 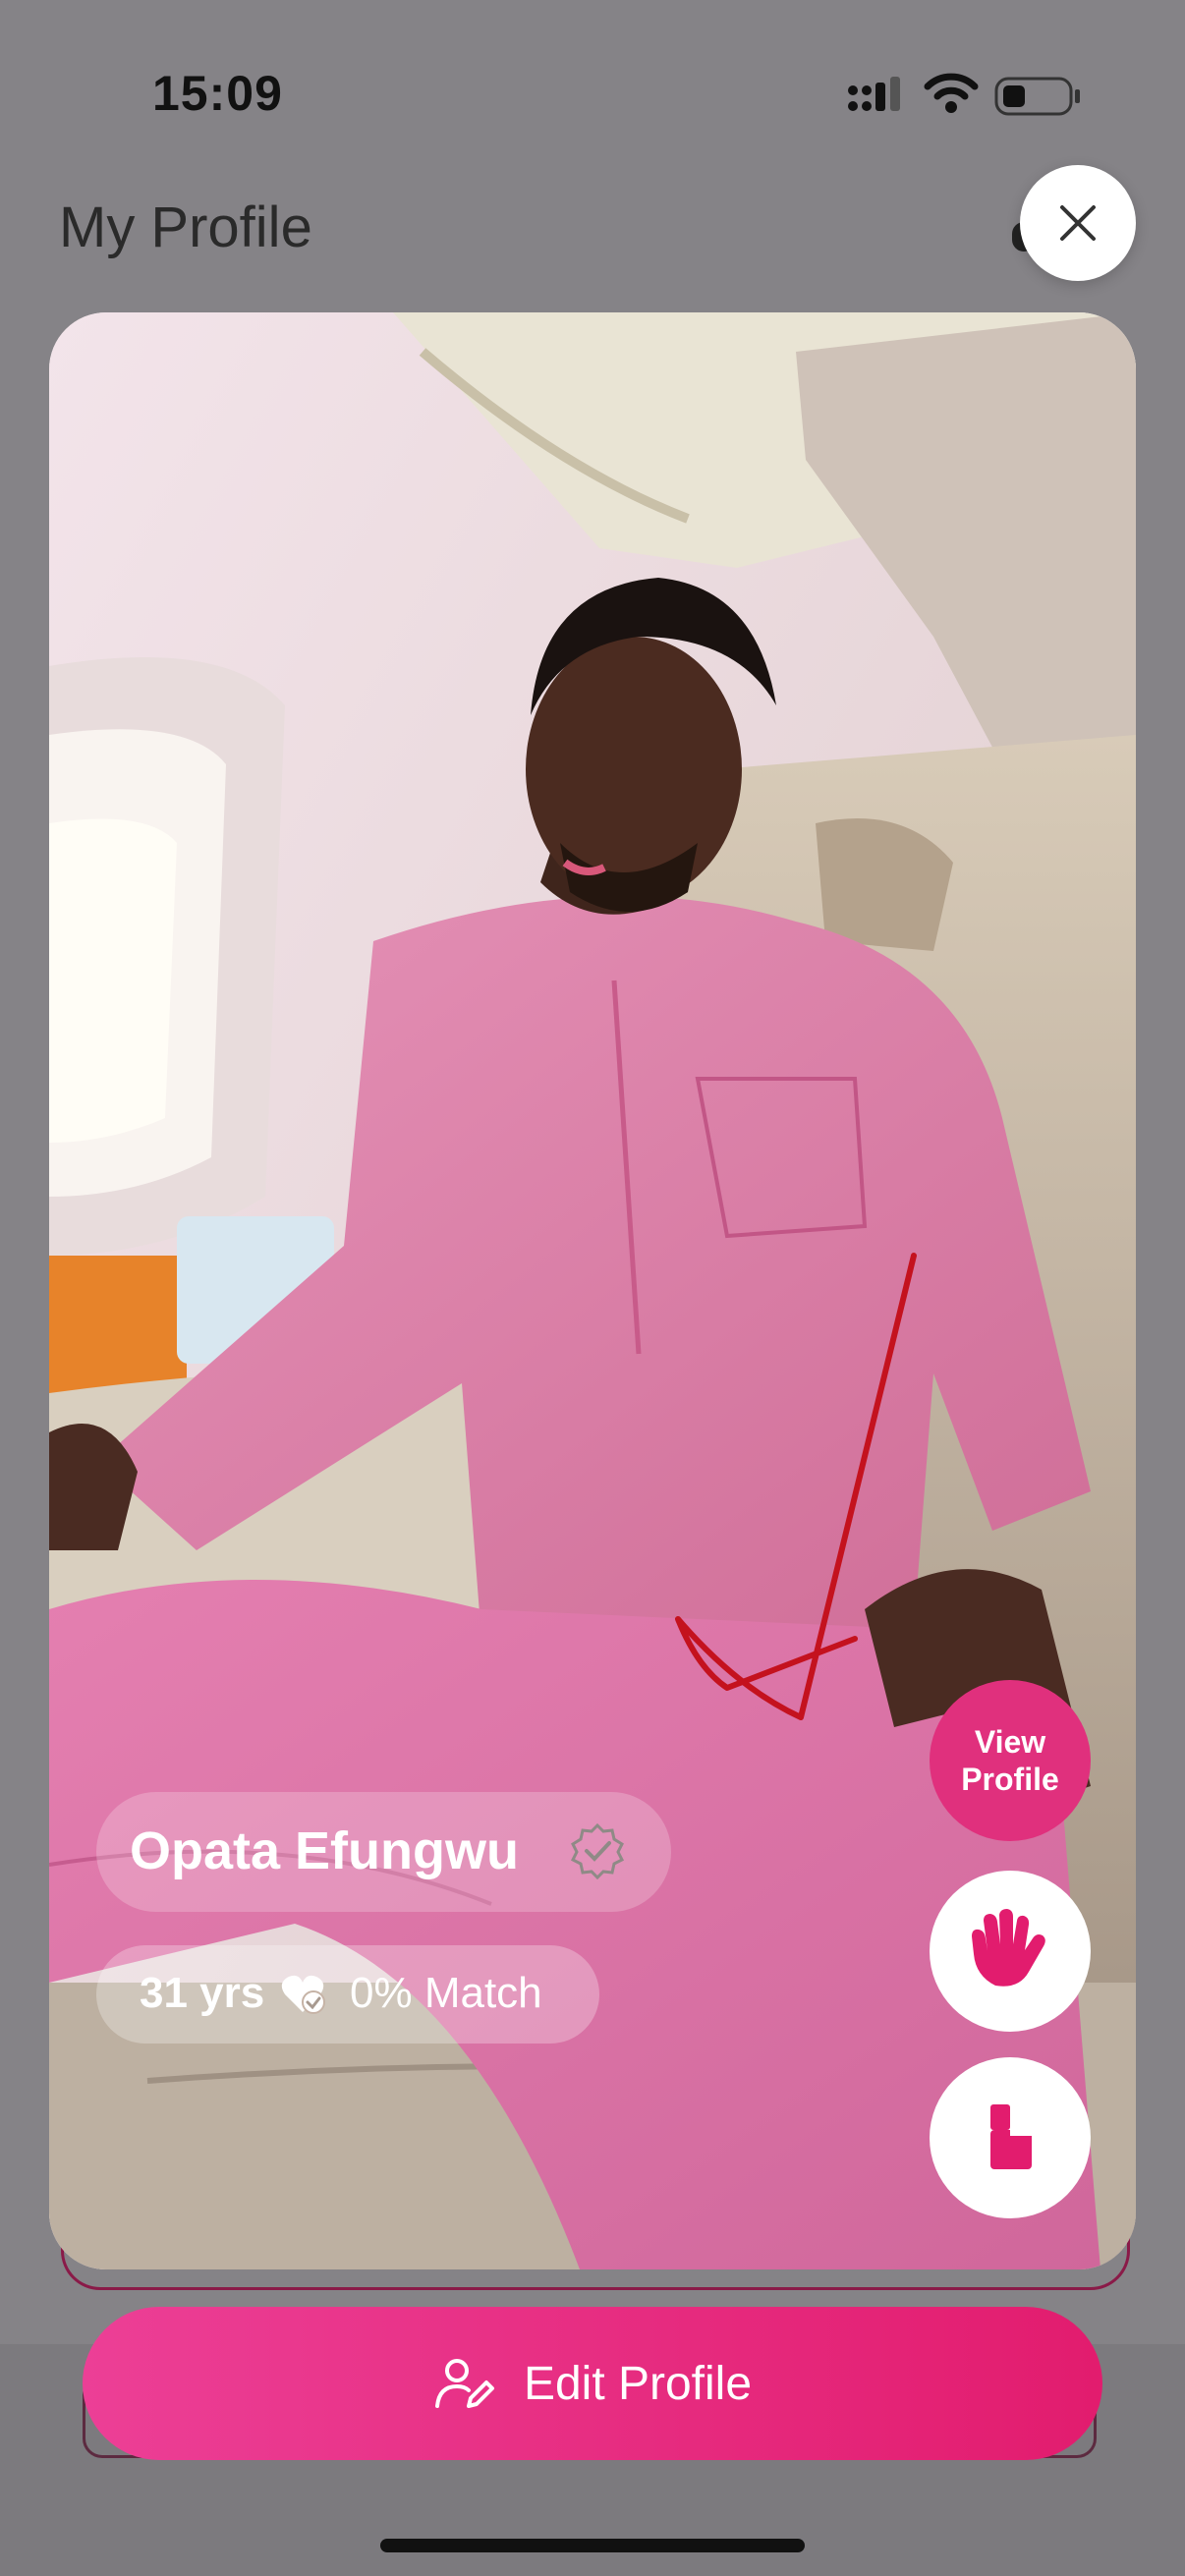 I want to click on view-profile-button: View Profile, so click(x=1010, y=1760).